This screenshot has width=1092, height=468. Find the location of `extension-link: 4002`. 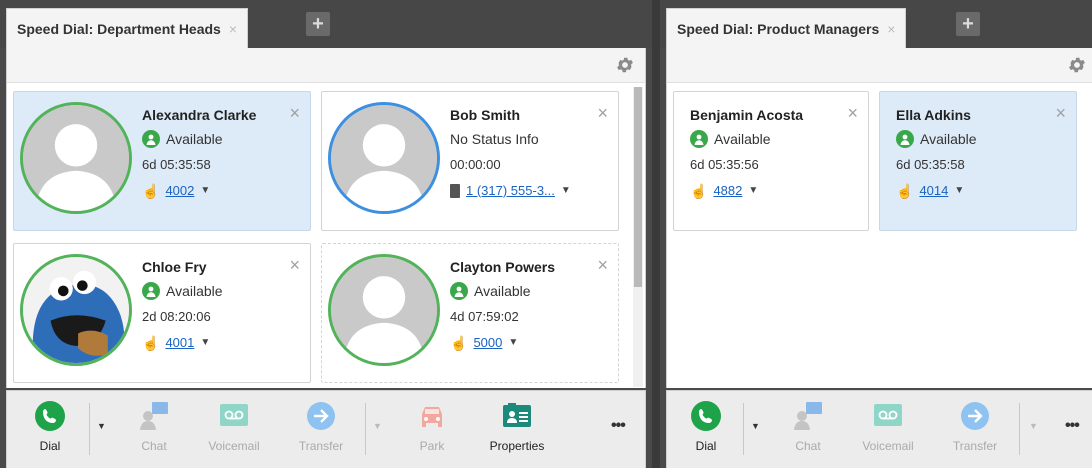

extension-link: 4002 is located at coordinates (179, 191).